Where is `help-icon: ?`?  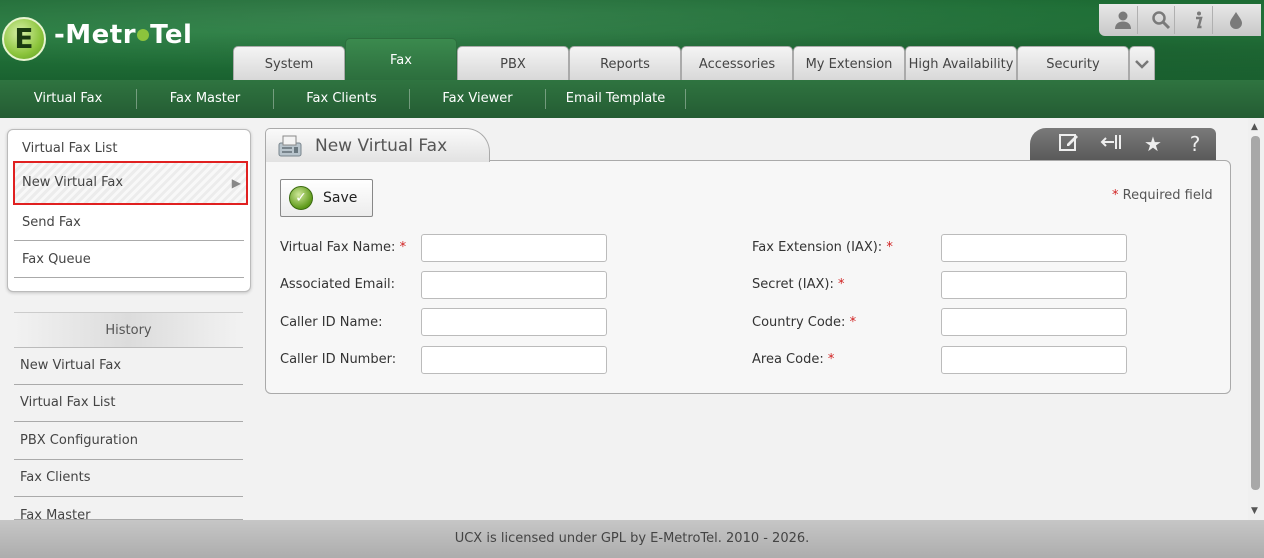
help-icon: ? is located at coordinates (1195, 144).